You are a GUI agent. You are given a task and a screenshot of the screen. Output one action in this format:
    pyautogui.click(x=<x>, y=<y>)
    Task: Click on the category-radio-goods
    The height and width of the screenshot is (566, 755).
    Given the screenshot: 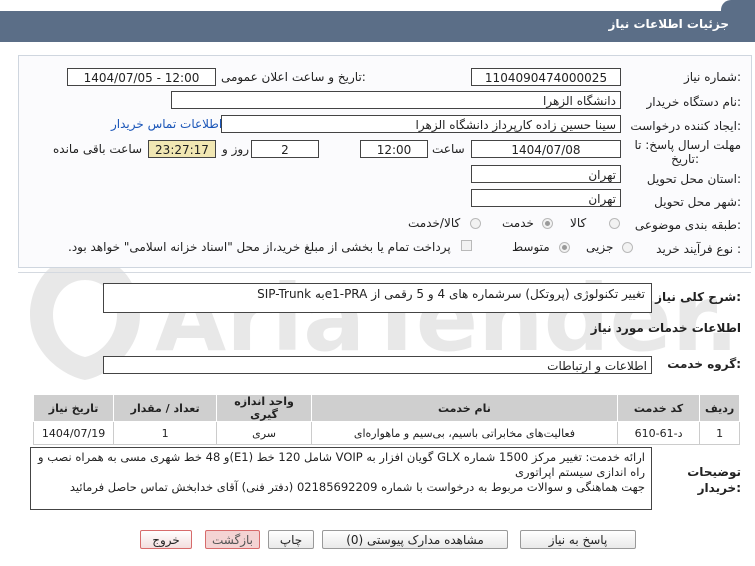 What is the action you would take?
    pyautogui.click(x=614, y=223)
    